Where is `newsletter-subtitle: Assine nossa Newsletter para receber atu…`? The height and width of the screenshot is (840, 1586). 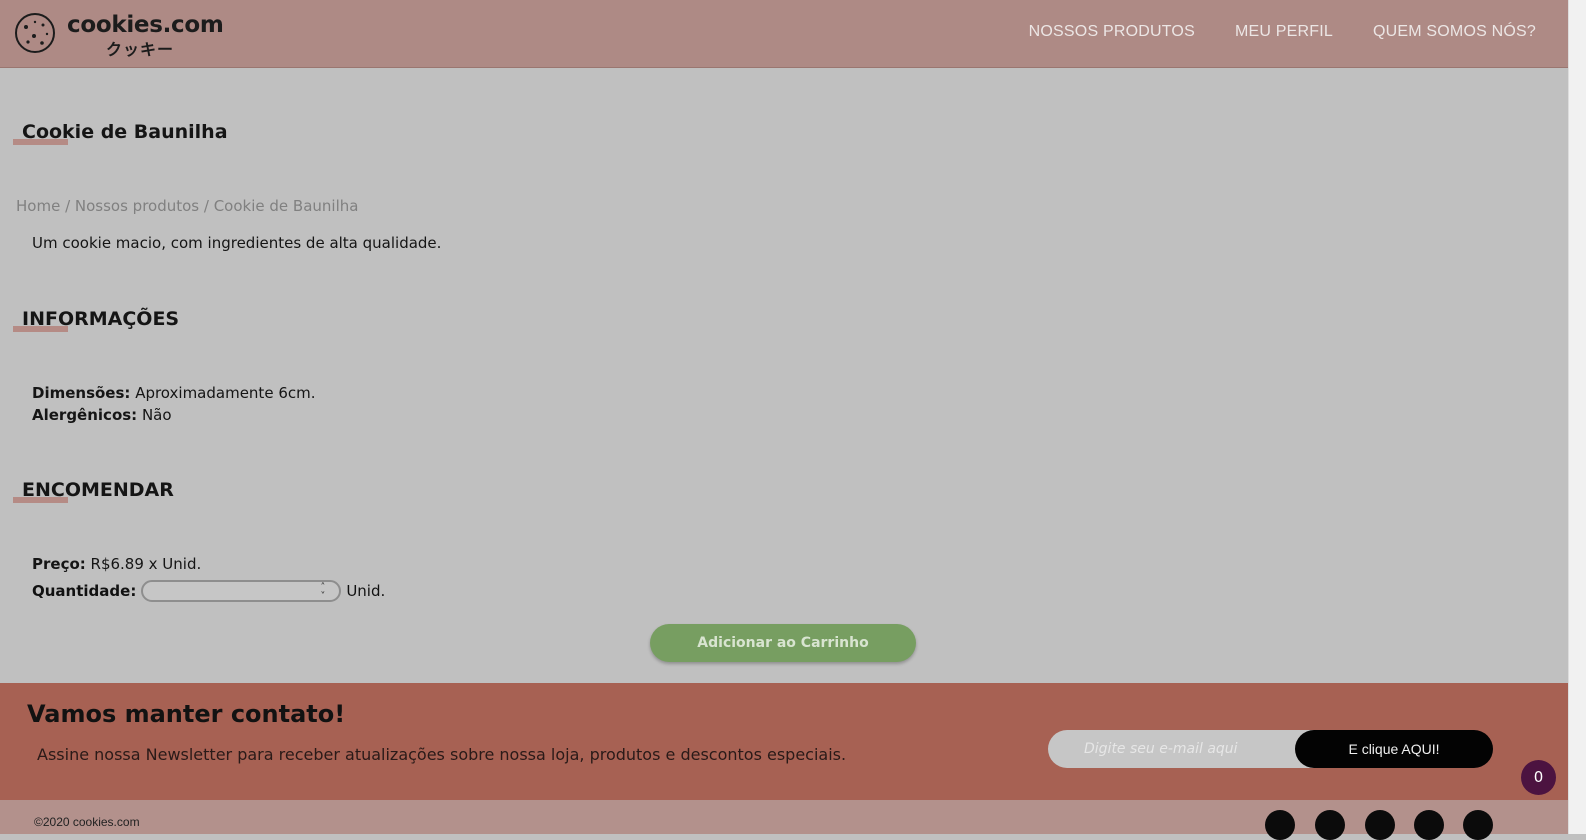
newsletter-subtitle: Assine nossa Newsletter para receber atu… is located at coordinates (442, 754).